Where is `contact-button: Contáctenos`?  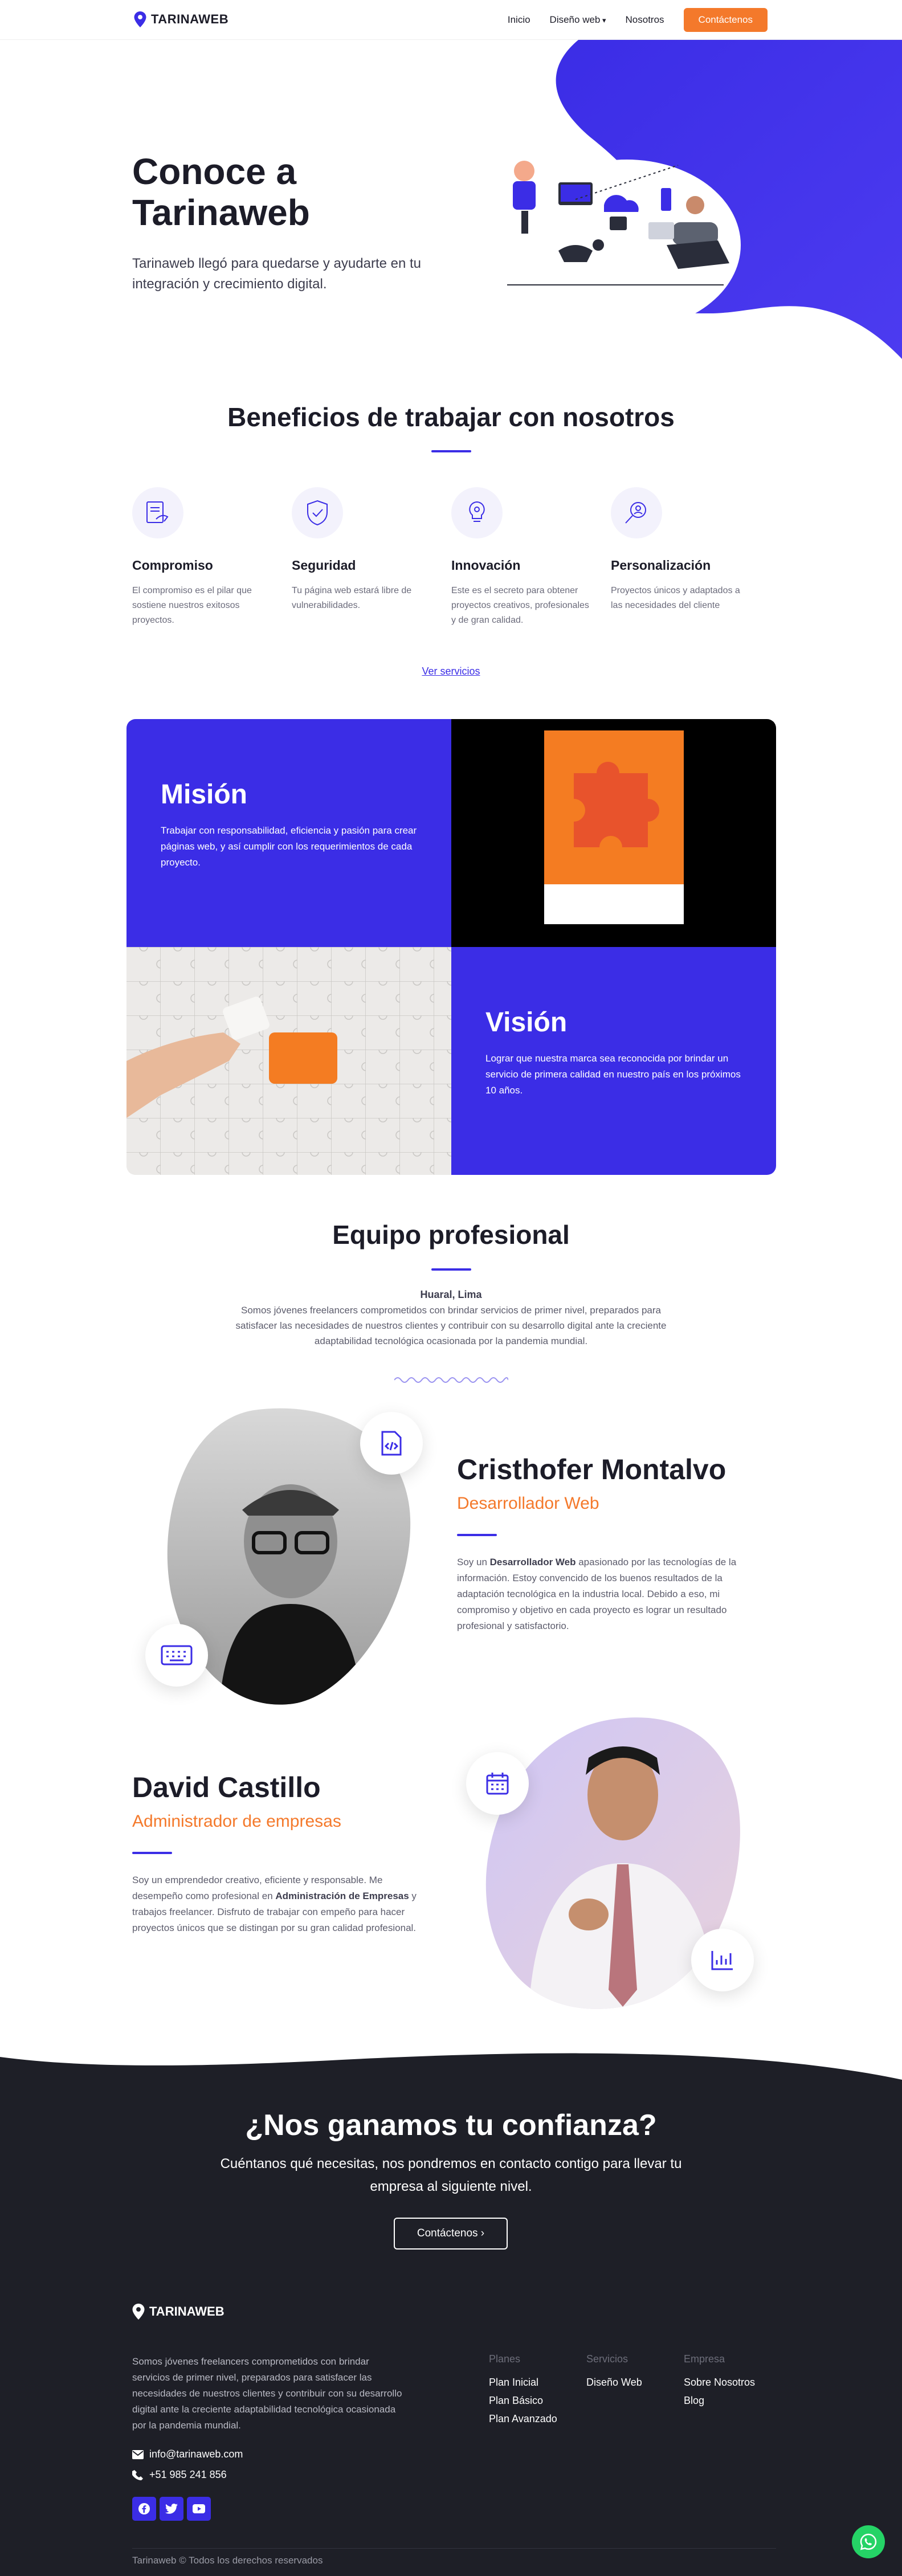
contact-button: Contáctenos is located at coordinates (725, 20).